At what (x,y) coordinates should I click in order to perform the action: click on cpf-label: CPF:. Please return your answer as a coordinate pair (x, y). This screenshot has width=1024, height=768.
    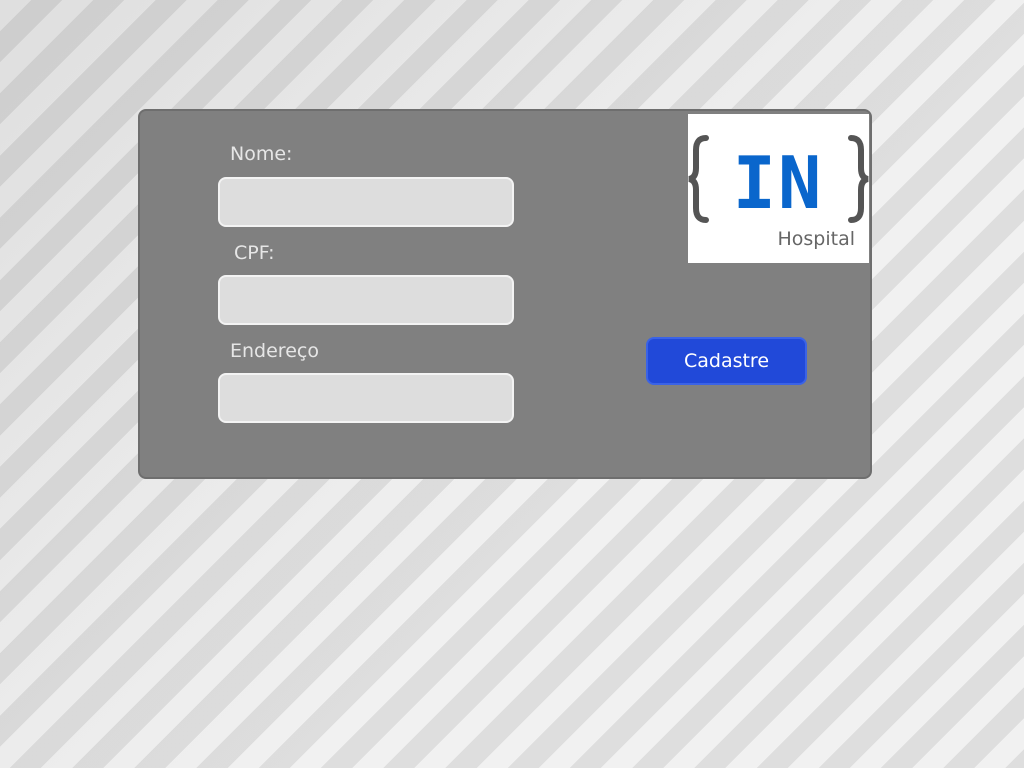
    Looking at the image, I should click on (254, 253).